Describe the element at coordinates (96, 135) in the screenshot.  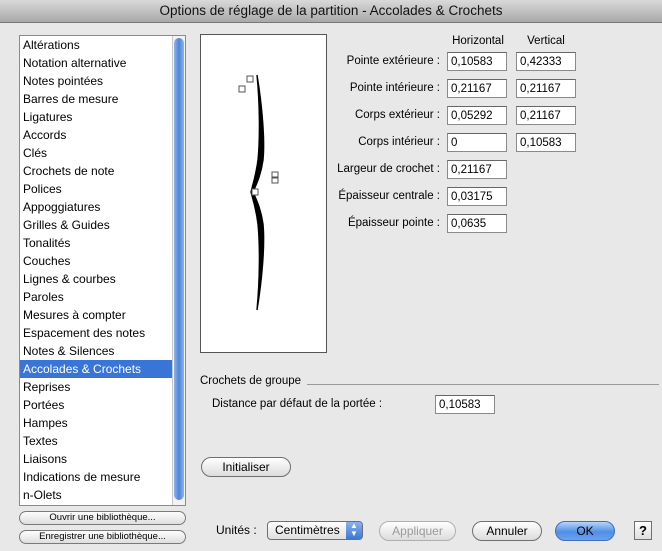
I see `category-item: Accords` at that location.